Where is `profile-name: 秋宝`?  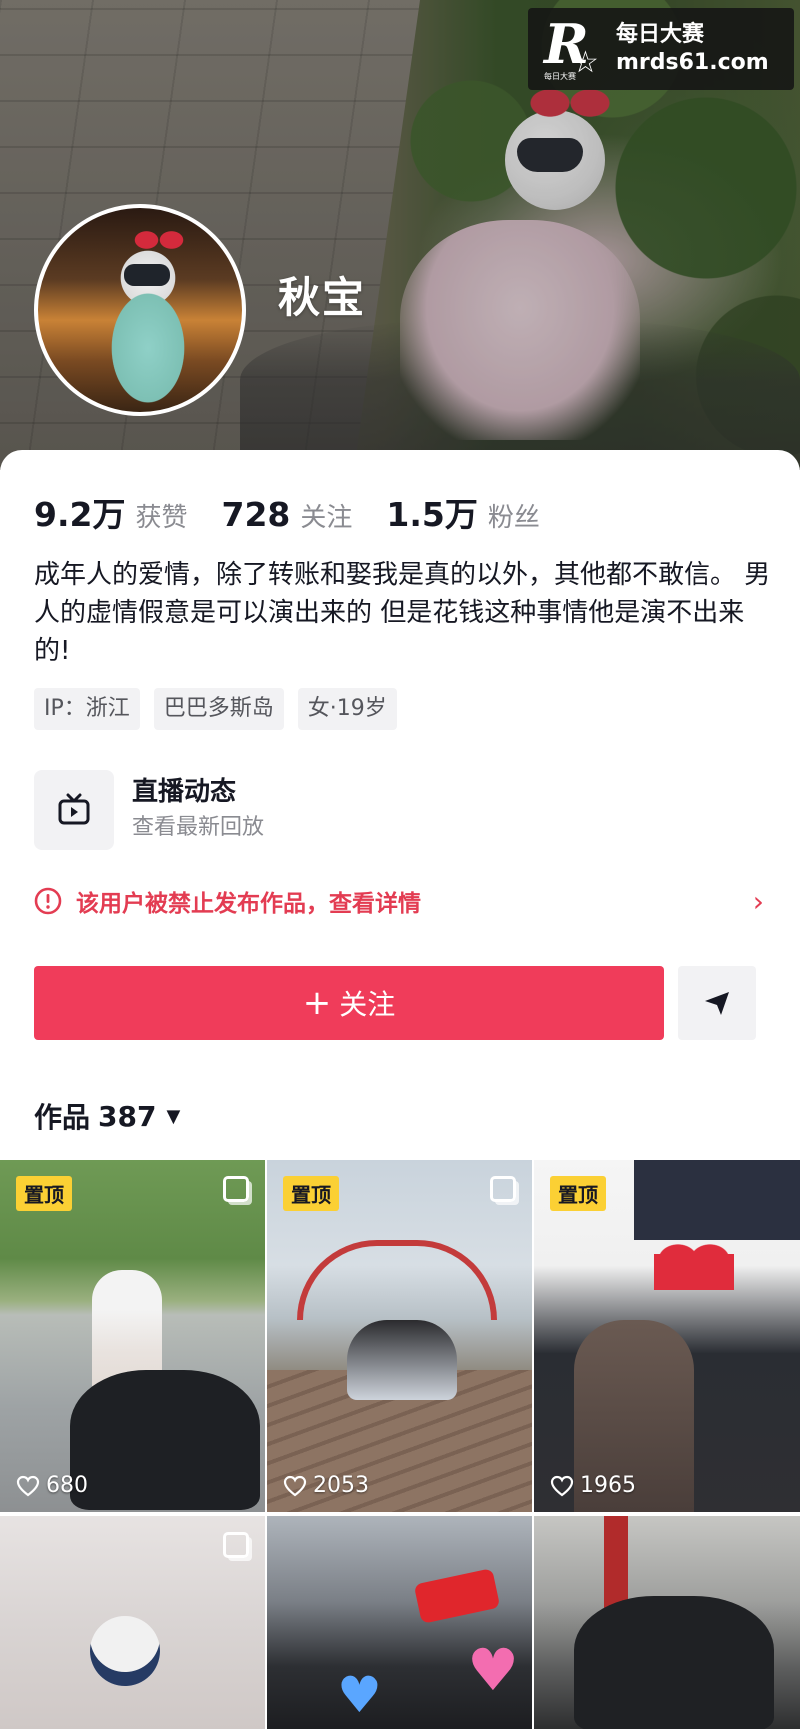
profile-name: 秋宝 is located at coordinates (322, 297).